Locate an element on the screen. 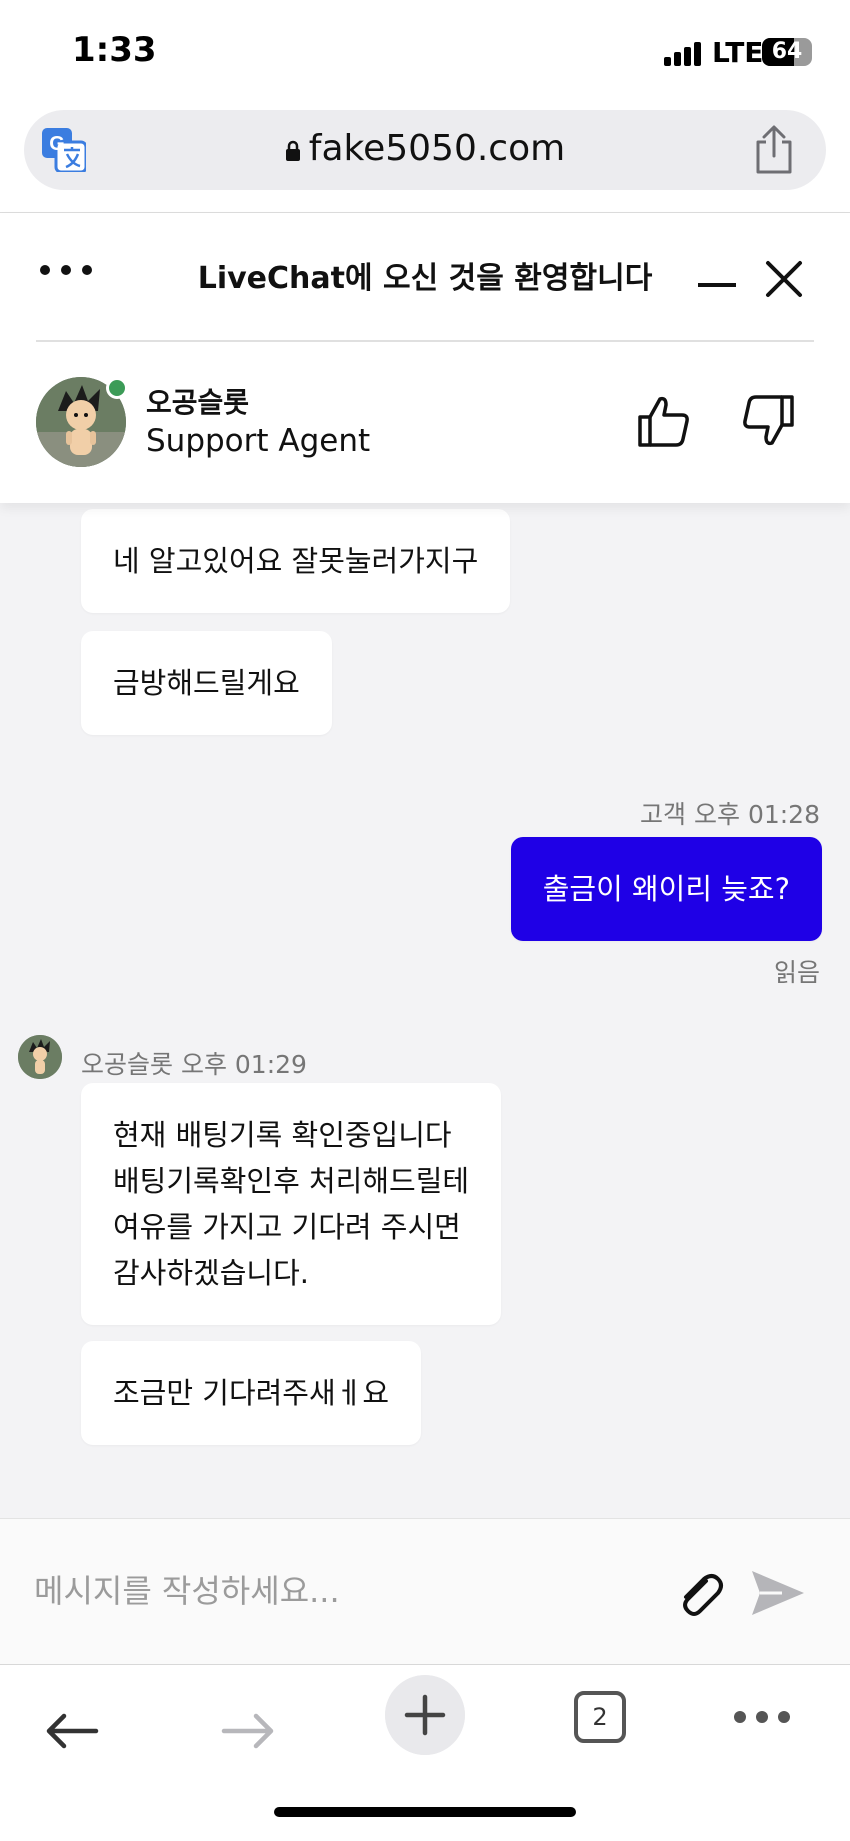 Image resolution: width=850 pixels, height=1841 pixels. agent-small-avatar is located at coordinates (40, 1057).